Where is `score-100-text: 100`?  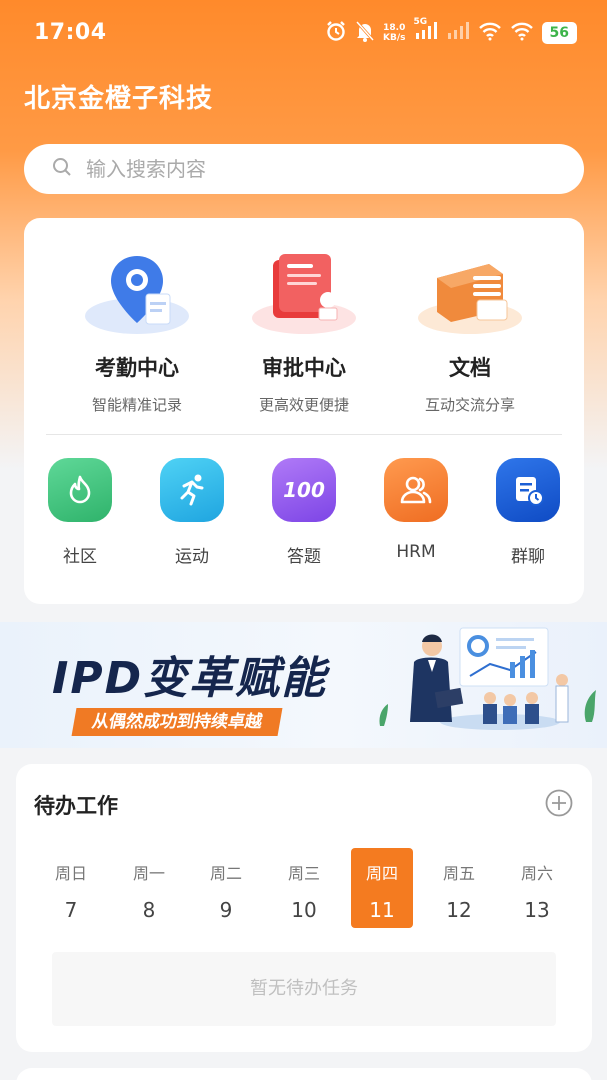
score-100-text: 100 is located at coordinates (304, 490).